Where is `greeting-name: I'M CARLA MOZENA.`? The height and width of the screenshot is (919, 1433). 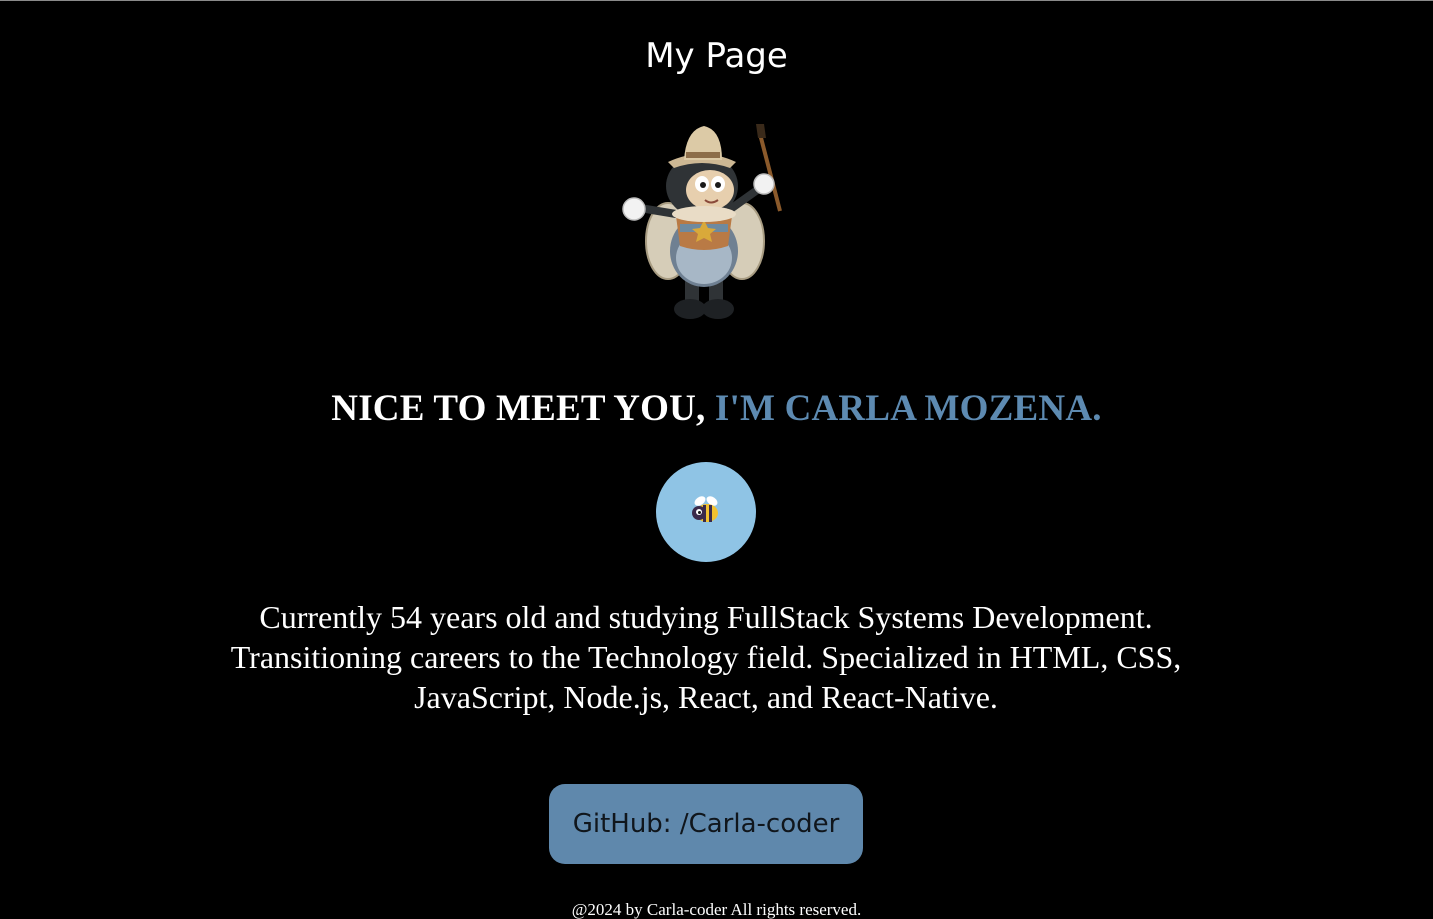 greeting-name: I'M CARLA MOZENA. is located at coordinates (908, 408).